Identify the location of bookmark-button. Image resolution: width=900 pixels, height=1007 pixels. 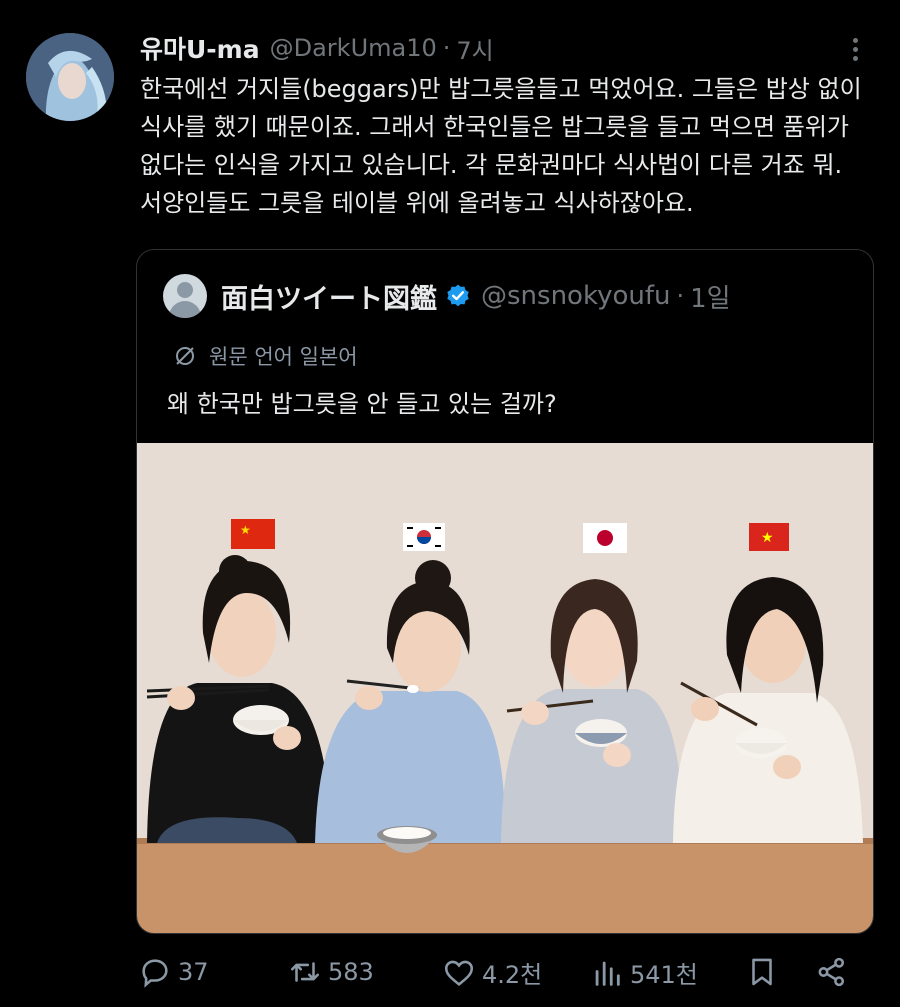
(765, 972).